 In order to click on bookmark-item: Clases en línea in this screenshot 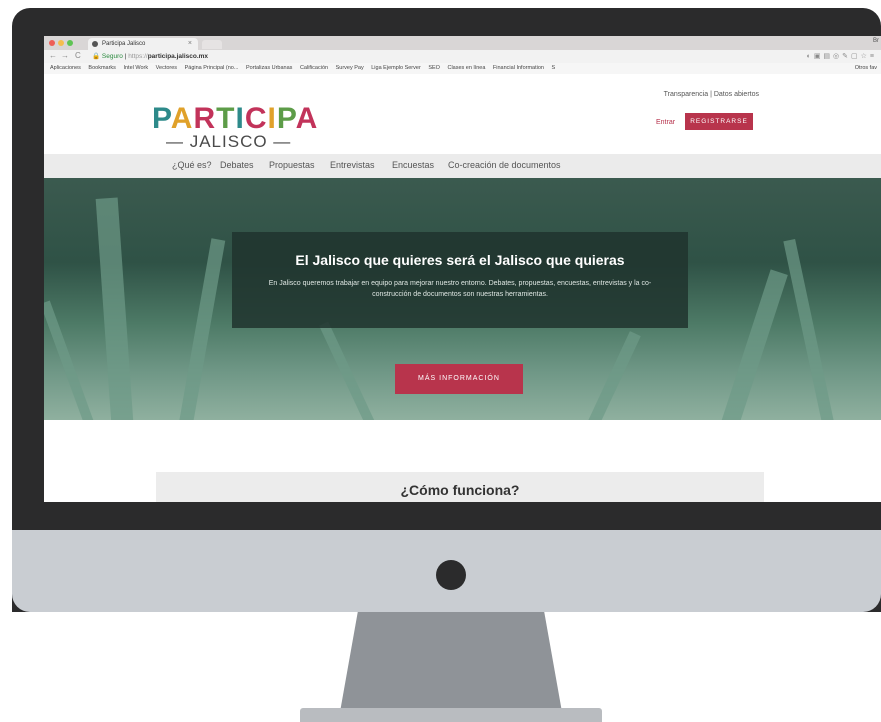, I will do `click(466, 68)`.